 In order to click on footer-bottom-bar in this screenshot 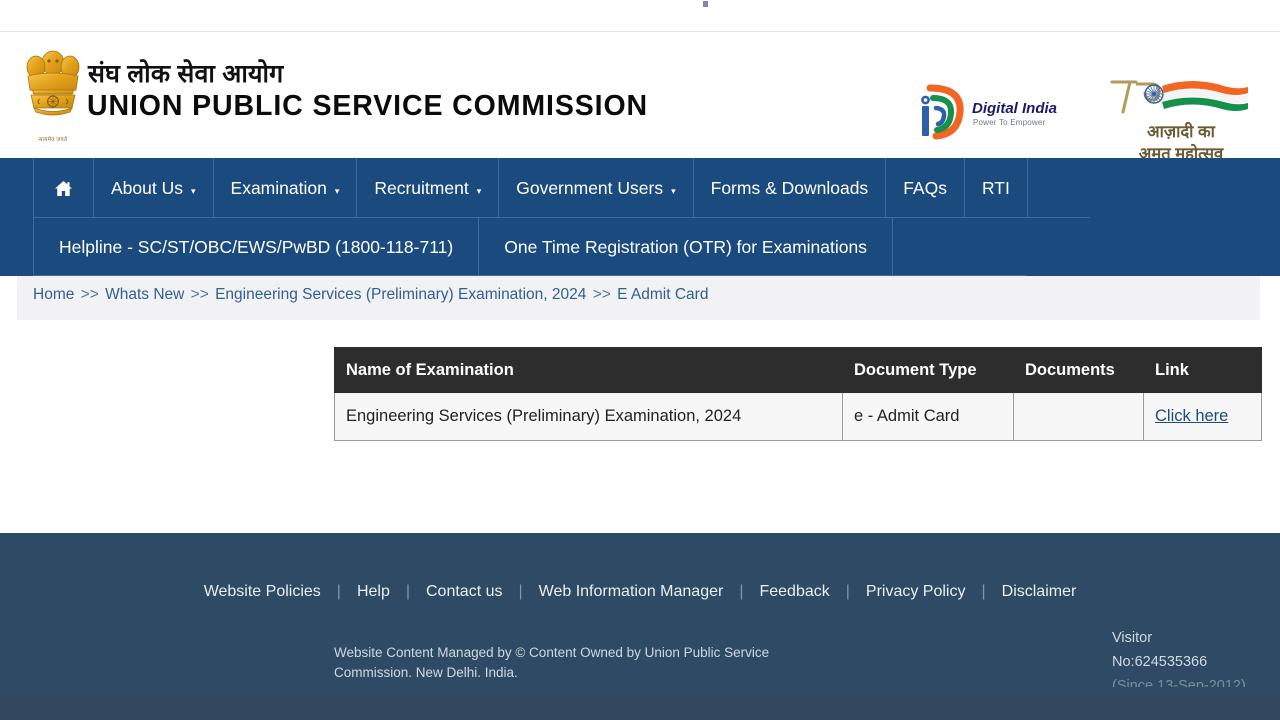, I will do `click(640, 708)`.